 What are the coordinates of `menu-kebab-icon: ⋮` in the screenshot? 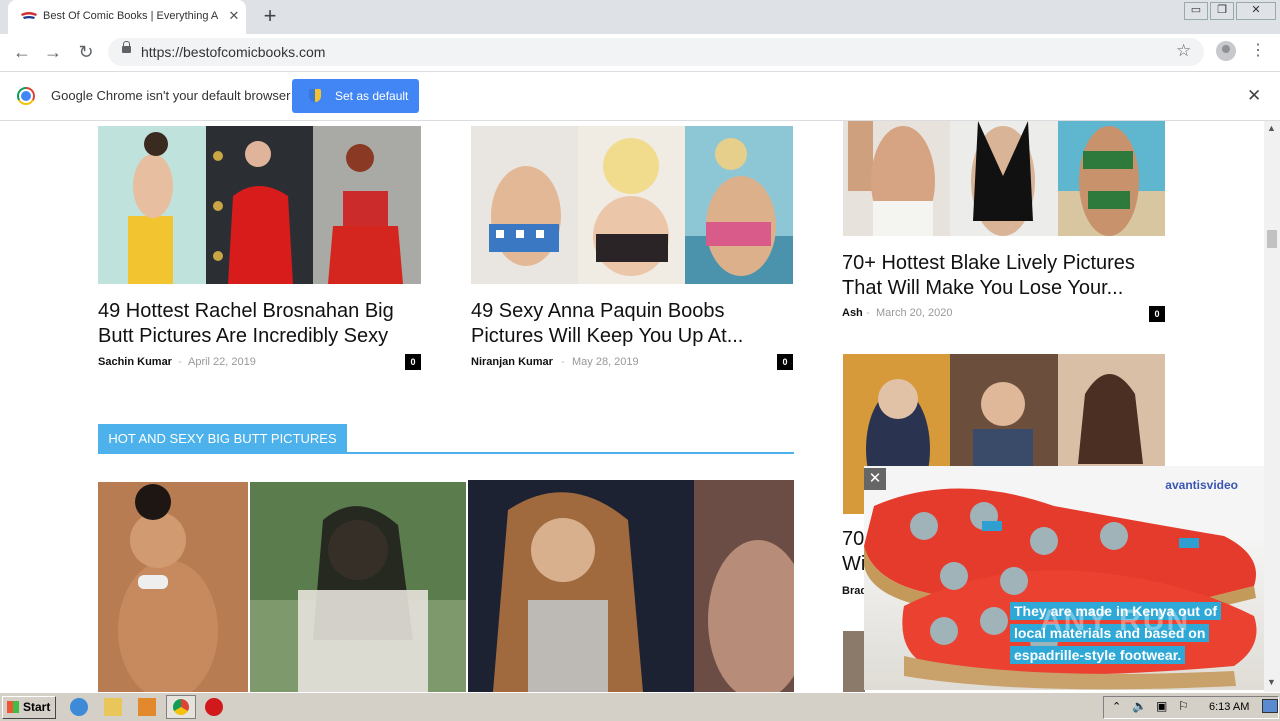 It's located at (1258, 51).